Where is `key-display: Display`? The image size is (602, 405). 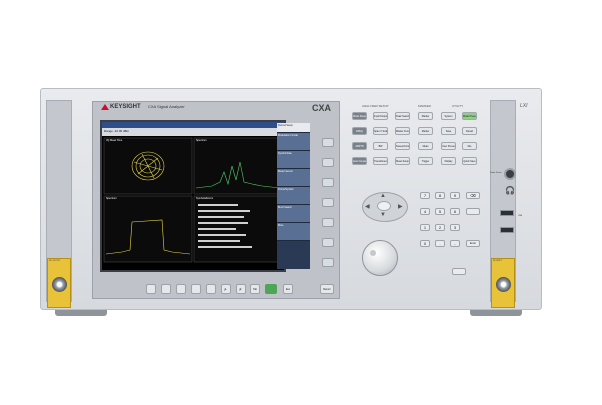
key-display: Display is located at coordinates (448, 161).